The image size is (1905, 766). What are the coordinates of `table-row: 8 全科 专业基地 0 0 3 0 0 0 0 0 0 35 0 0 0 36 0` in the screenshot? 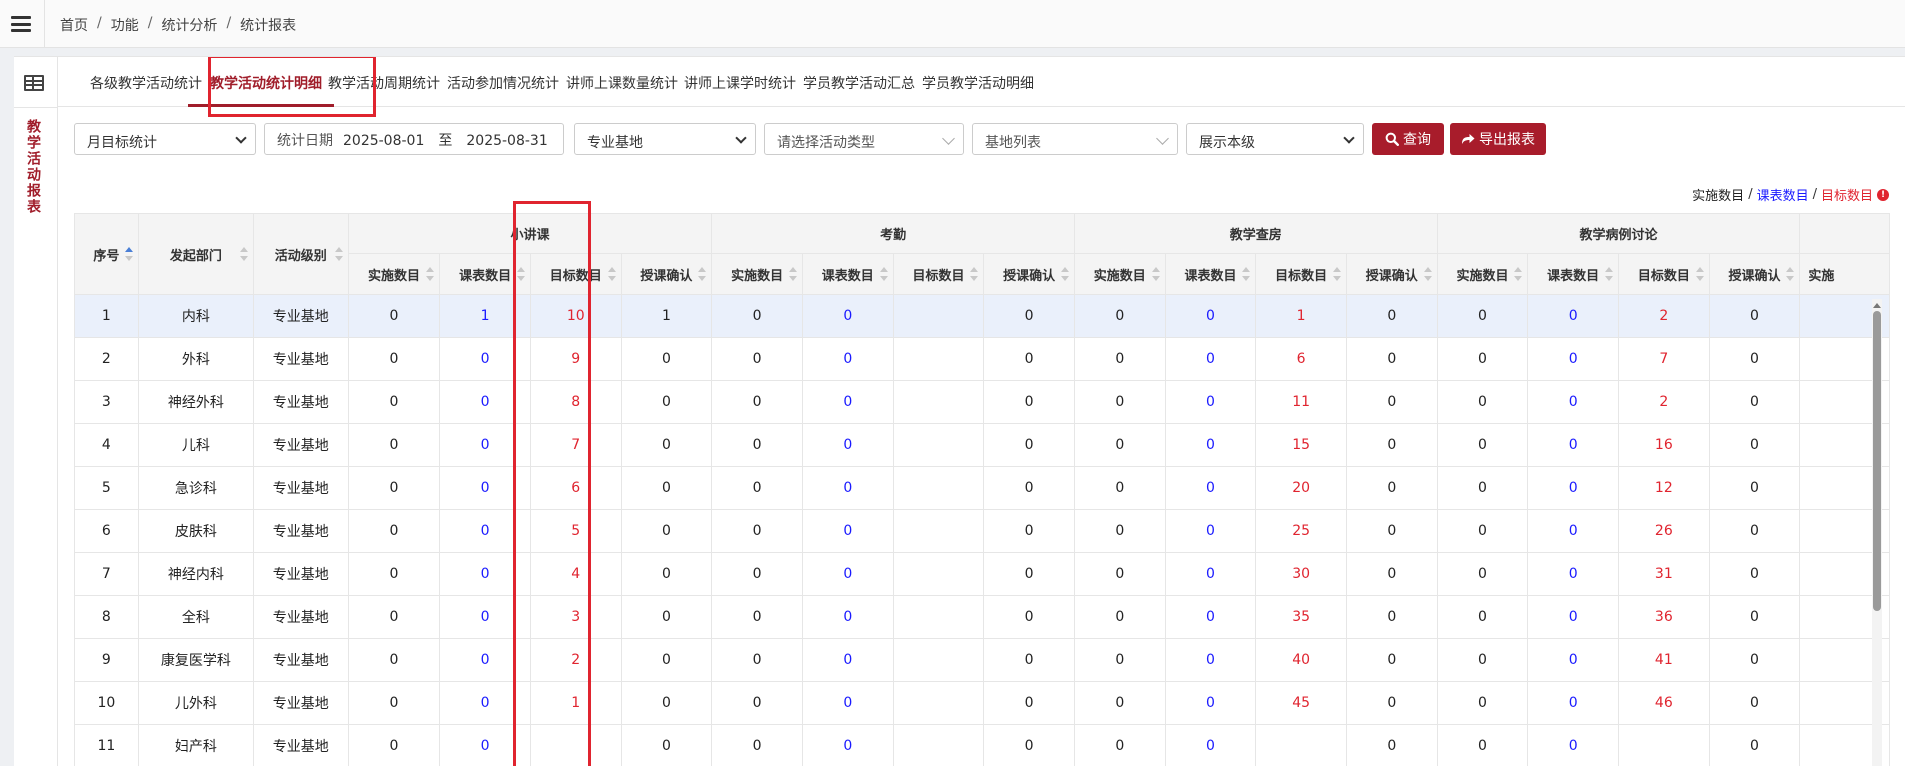 It's located at (982, 617).